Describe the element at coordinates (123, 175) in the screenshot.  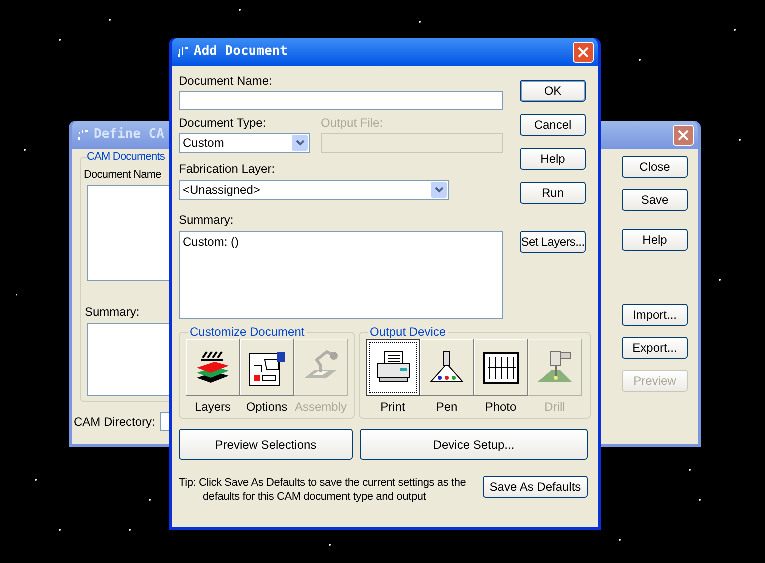
I see `list-label: Document Name` at that location.